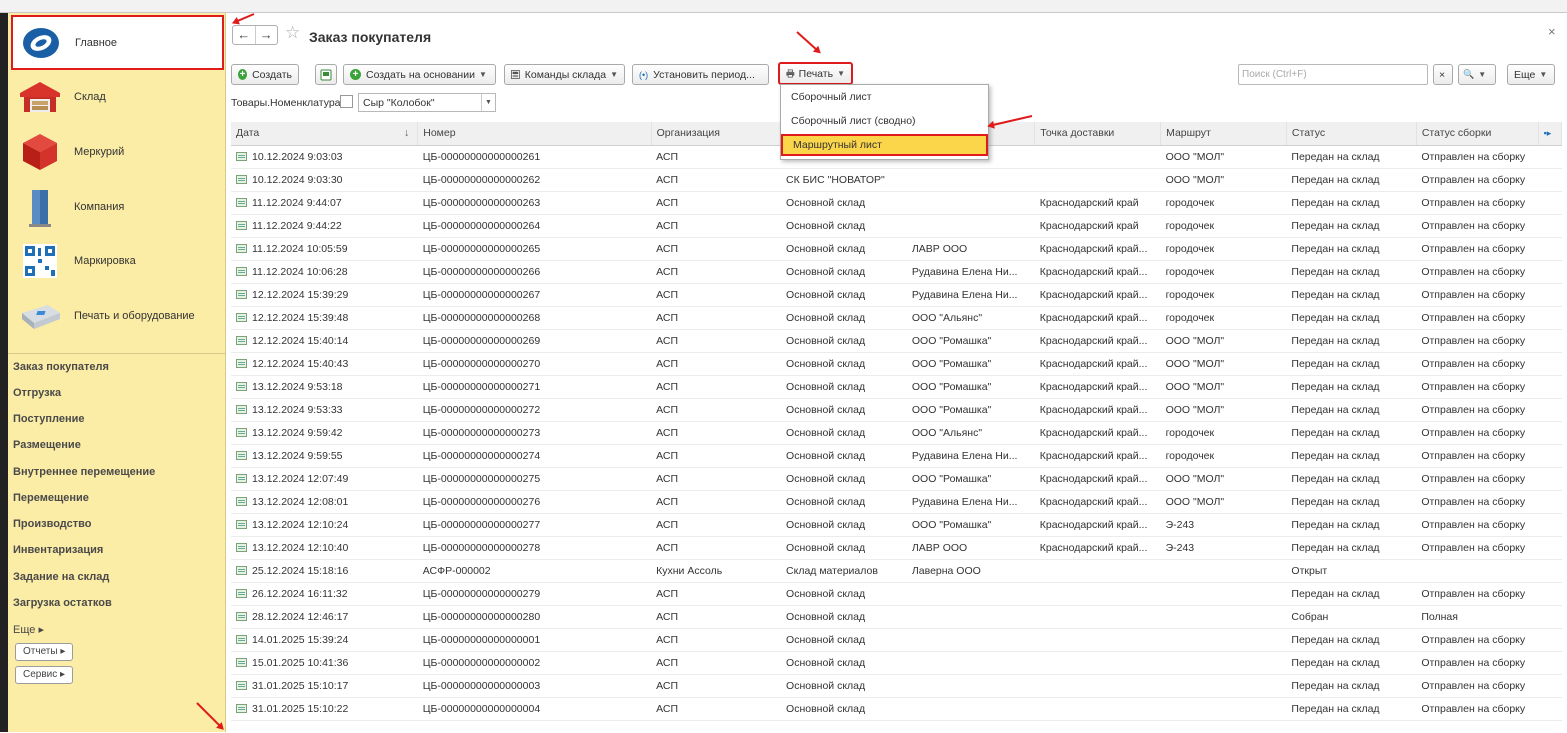 The width and height of the screenshot is (1567, 733). What do you see at coordinates (300, 501) in the screenshot?
I see `cell-date-text: 13.12.2024 12:08:01` at bounding box center [300, 501].